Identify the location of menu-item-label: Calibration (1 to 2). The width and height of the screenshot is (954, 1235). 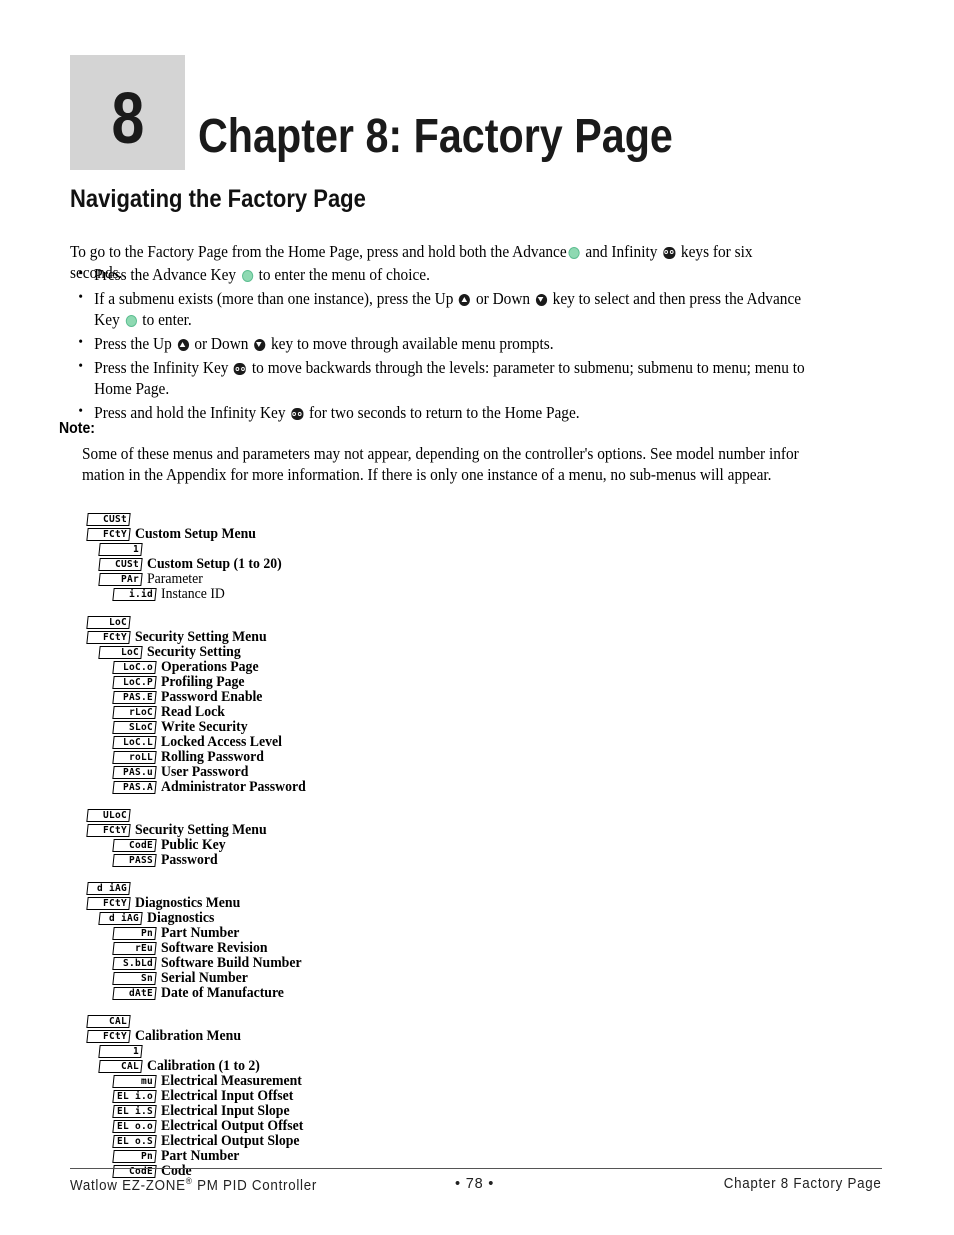
(203, 1066).